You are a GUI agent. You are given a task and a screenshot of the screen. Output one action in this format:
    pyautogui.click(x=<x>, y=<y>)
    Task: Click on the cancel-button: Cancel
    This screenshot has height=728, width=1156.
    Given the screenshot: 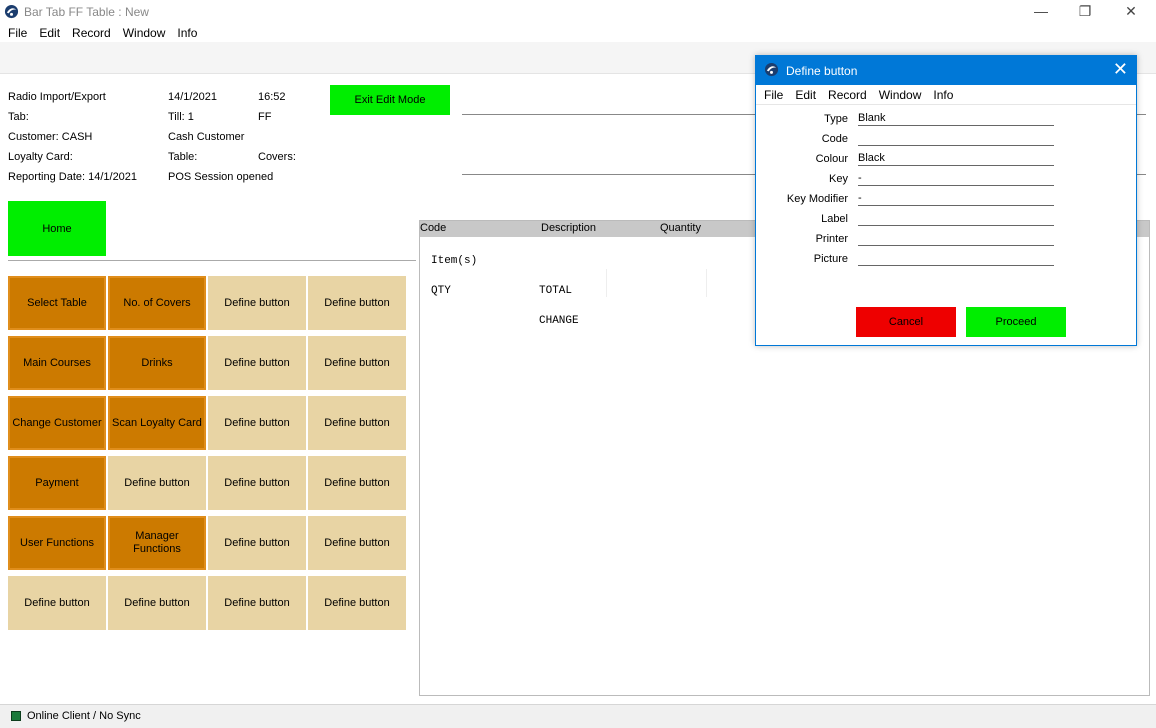 What is the action you would take?
    pyautogui.click(x=906, y=322)
    